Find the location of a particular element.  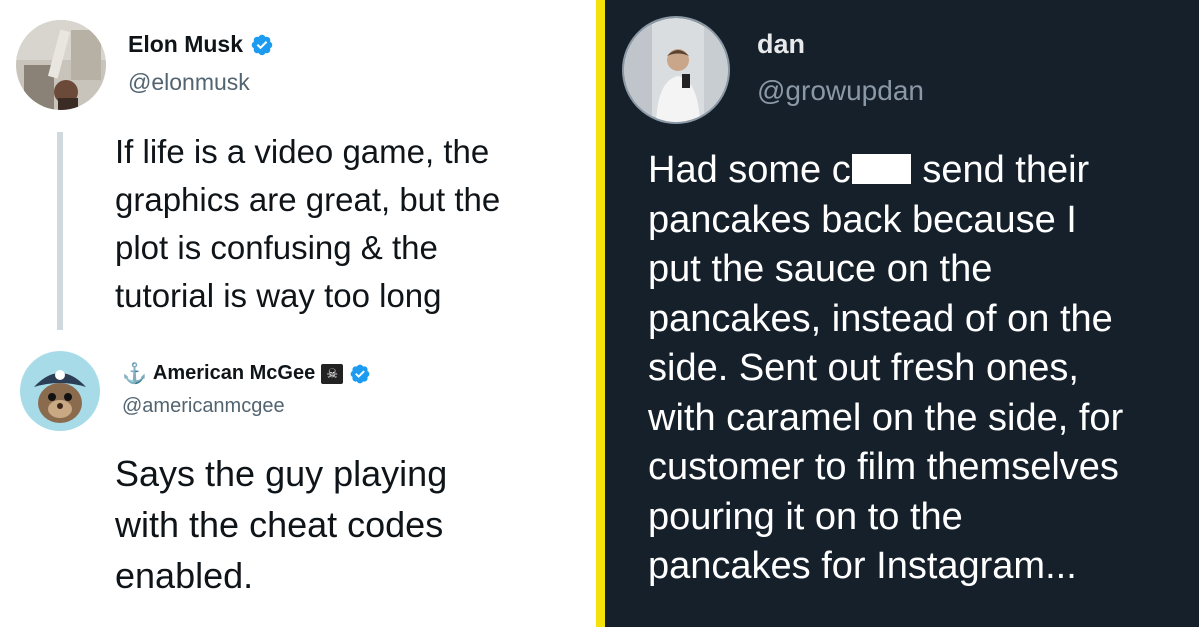

dan-handle: @growupdan is located at coordinates (840, 91).